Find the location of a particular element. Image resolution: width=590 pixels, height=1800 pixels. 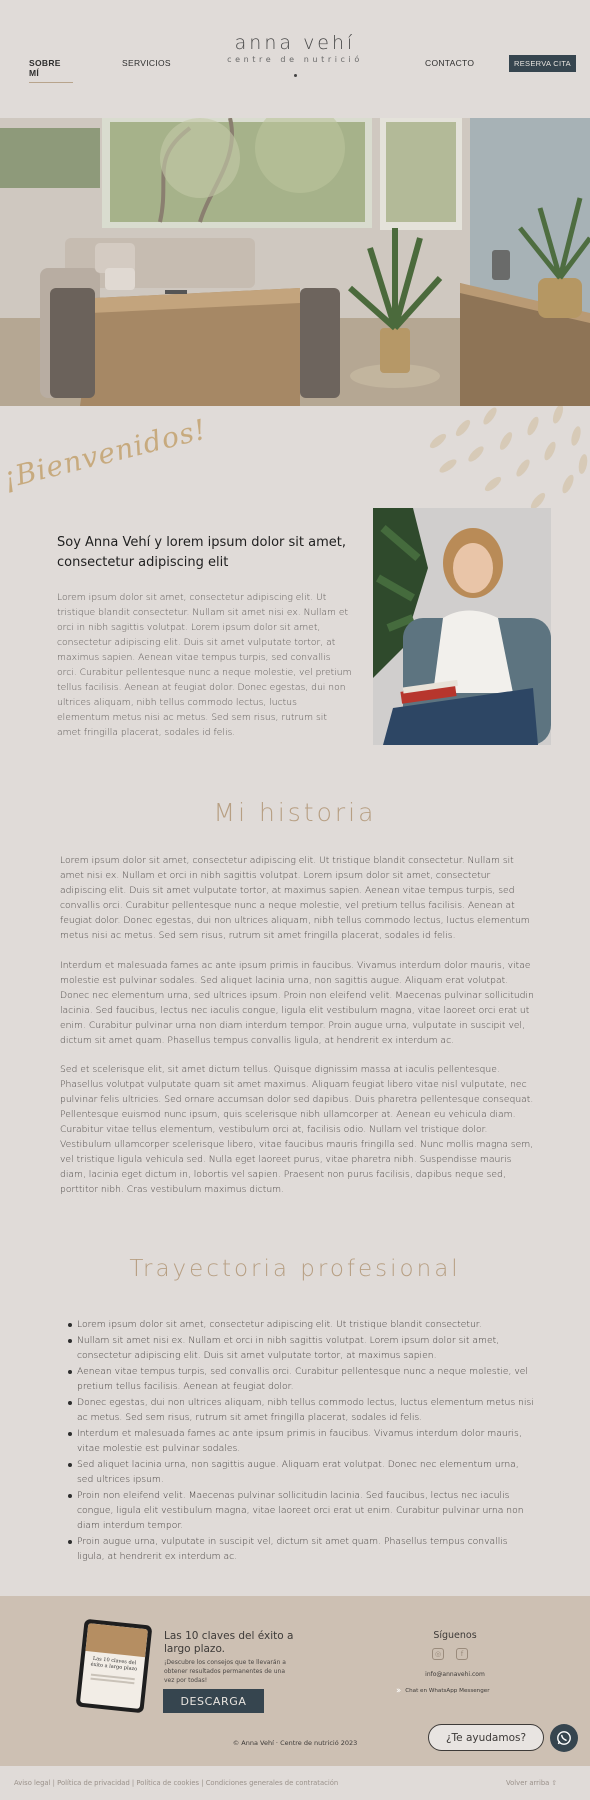

decorative-dashes is located at coordinates (504, 461).